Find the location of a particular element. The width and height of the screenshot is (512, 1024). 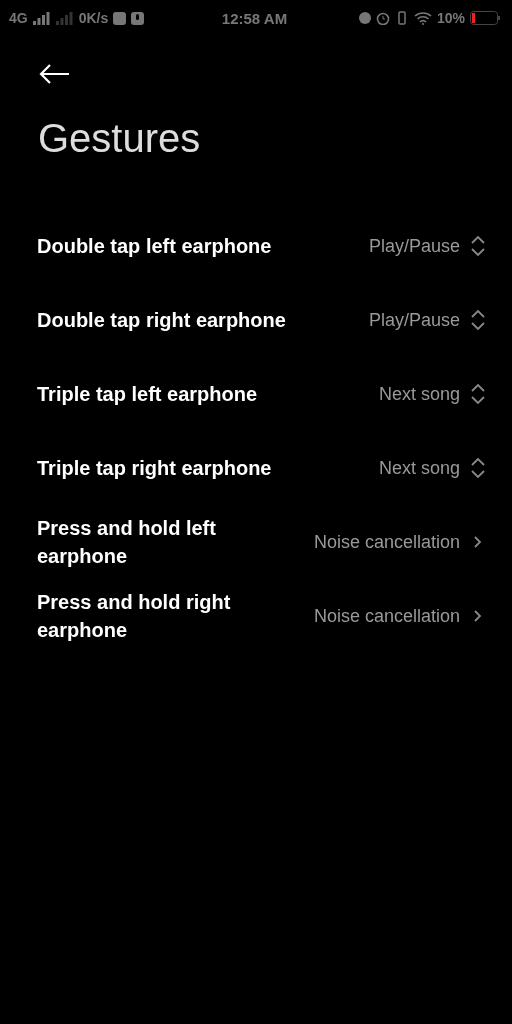

setting-row: Double tap right earphone Play/Pause is located at coordinates (256, 320).